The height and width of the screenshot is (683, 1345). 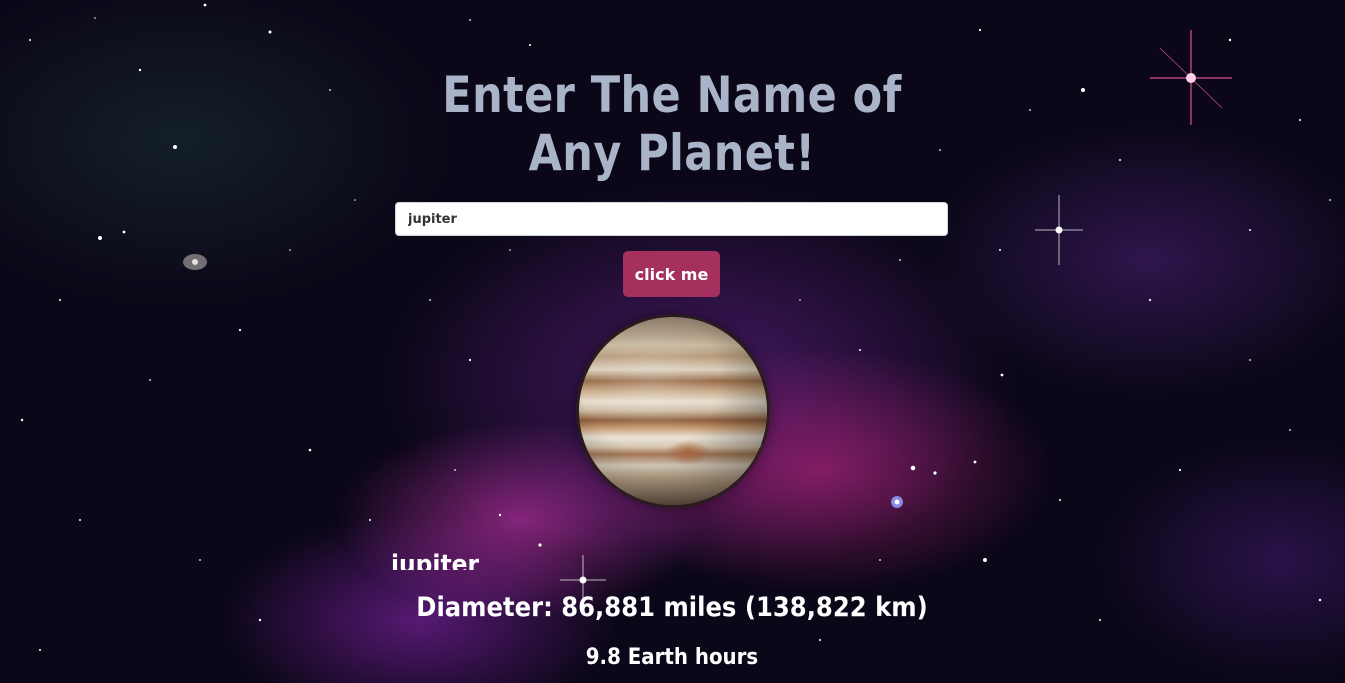 I want to click on planet-name-label: jupiter, so click(x=435, y=560).